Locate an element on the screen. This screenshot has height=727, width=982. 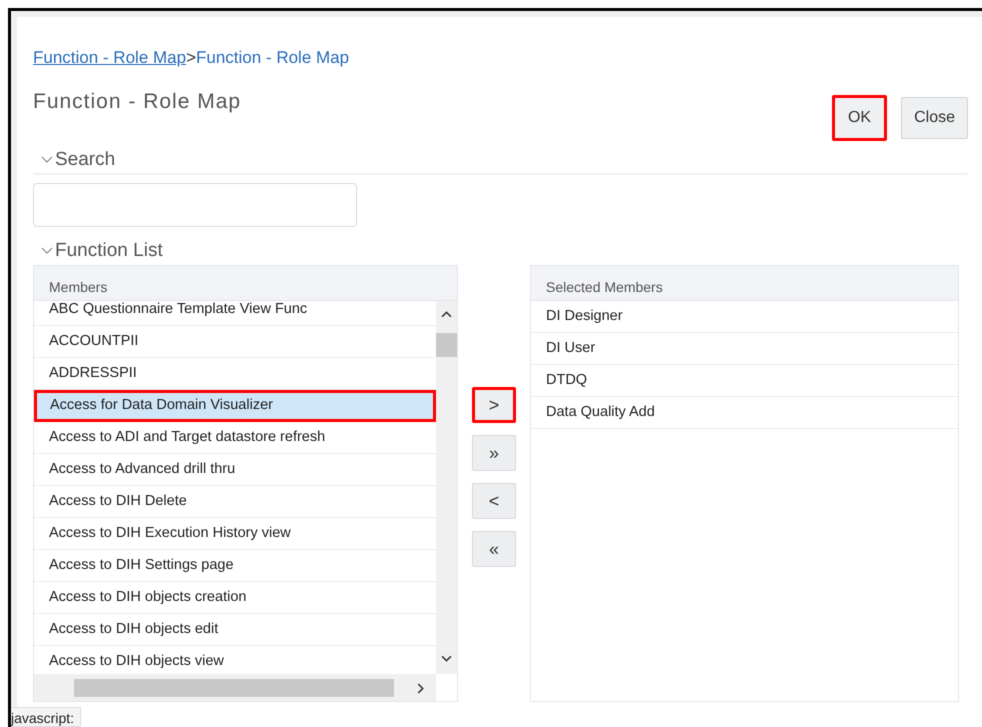
horizontal-scrollbar is located at coordinates (235, 687).